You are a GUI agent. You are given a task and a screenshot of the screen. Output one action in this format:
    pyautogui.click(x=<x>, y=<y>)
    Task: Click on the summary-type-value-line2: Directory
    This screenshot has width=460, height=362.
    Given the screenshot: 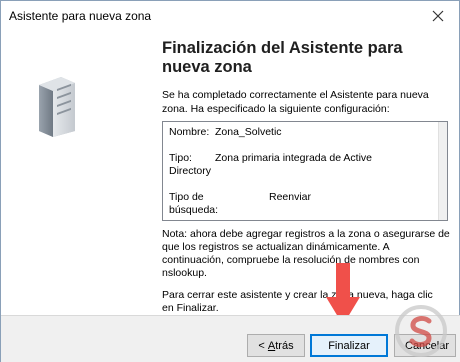 What is the action you would take?
    pyautogui.click(x=190, y=171)
    